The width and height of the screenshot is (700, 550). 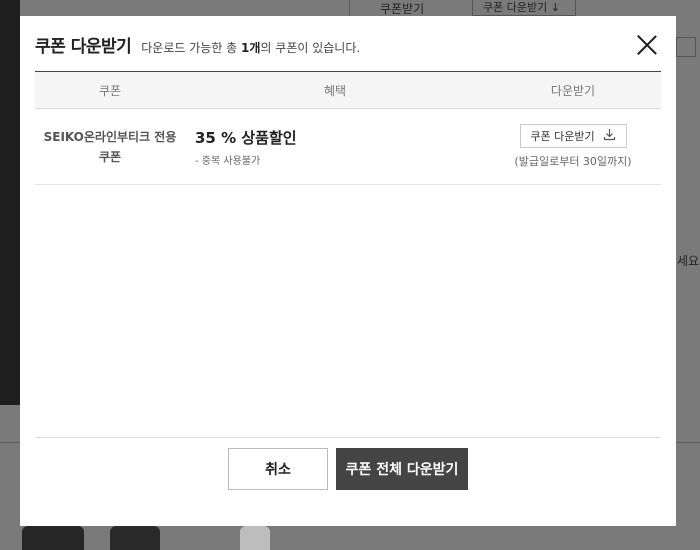 I want to click on download-validity-note: (발급일로부터 30일까지), so click(x=573, y=161).